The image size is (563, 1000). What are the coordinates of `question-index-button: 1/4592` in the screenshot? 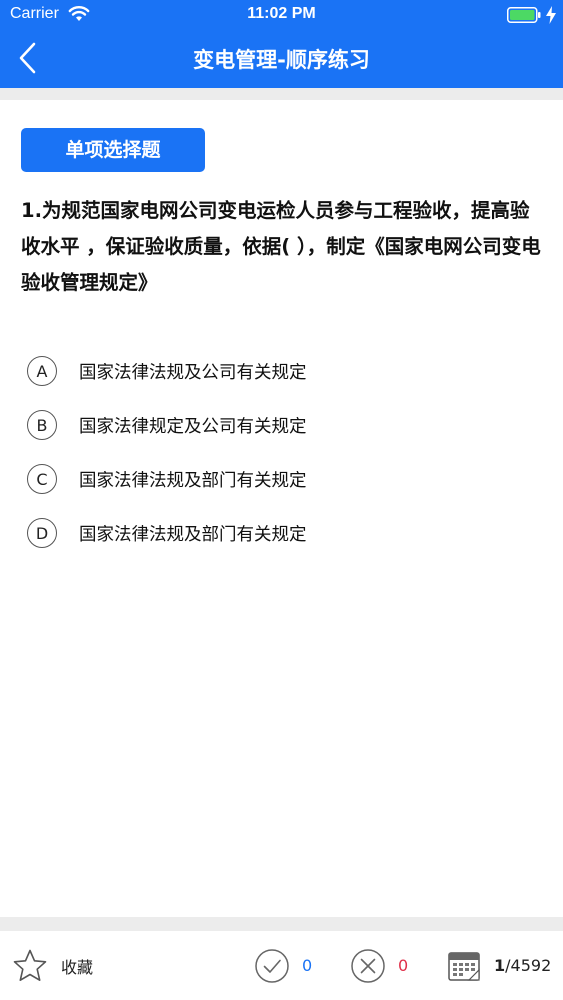 It's located at (499, 965).